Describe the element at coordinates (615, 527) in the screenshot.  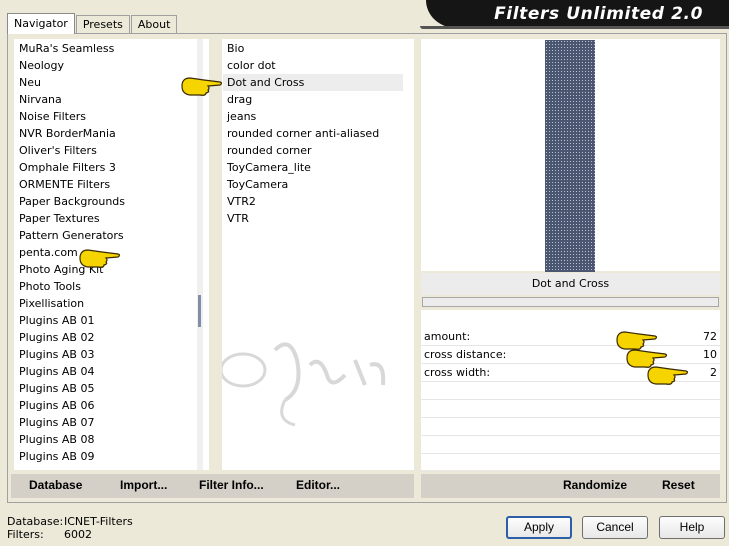
I see `cancel-button: Cancel` at that location.